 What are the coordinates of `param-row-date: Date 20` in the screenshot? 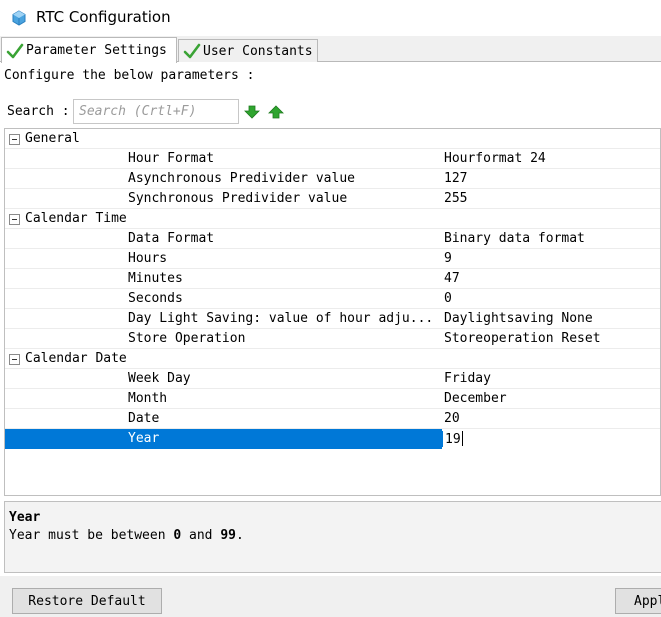 It's located at (332, 419).